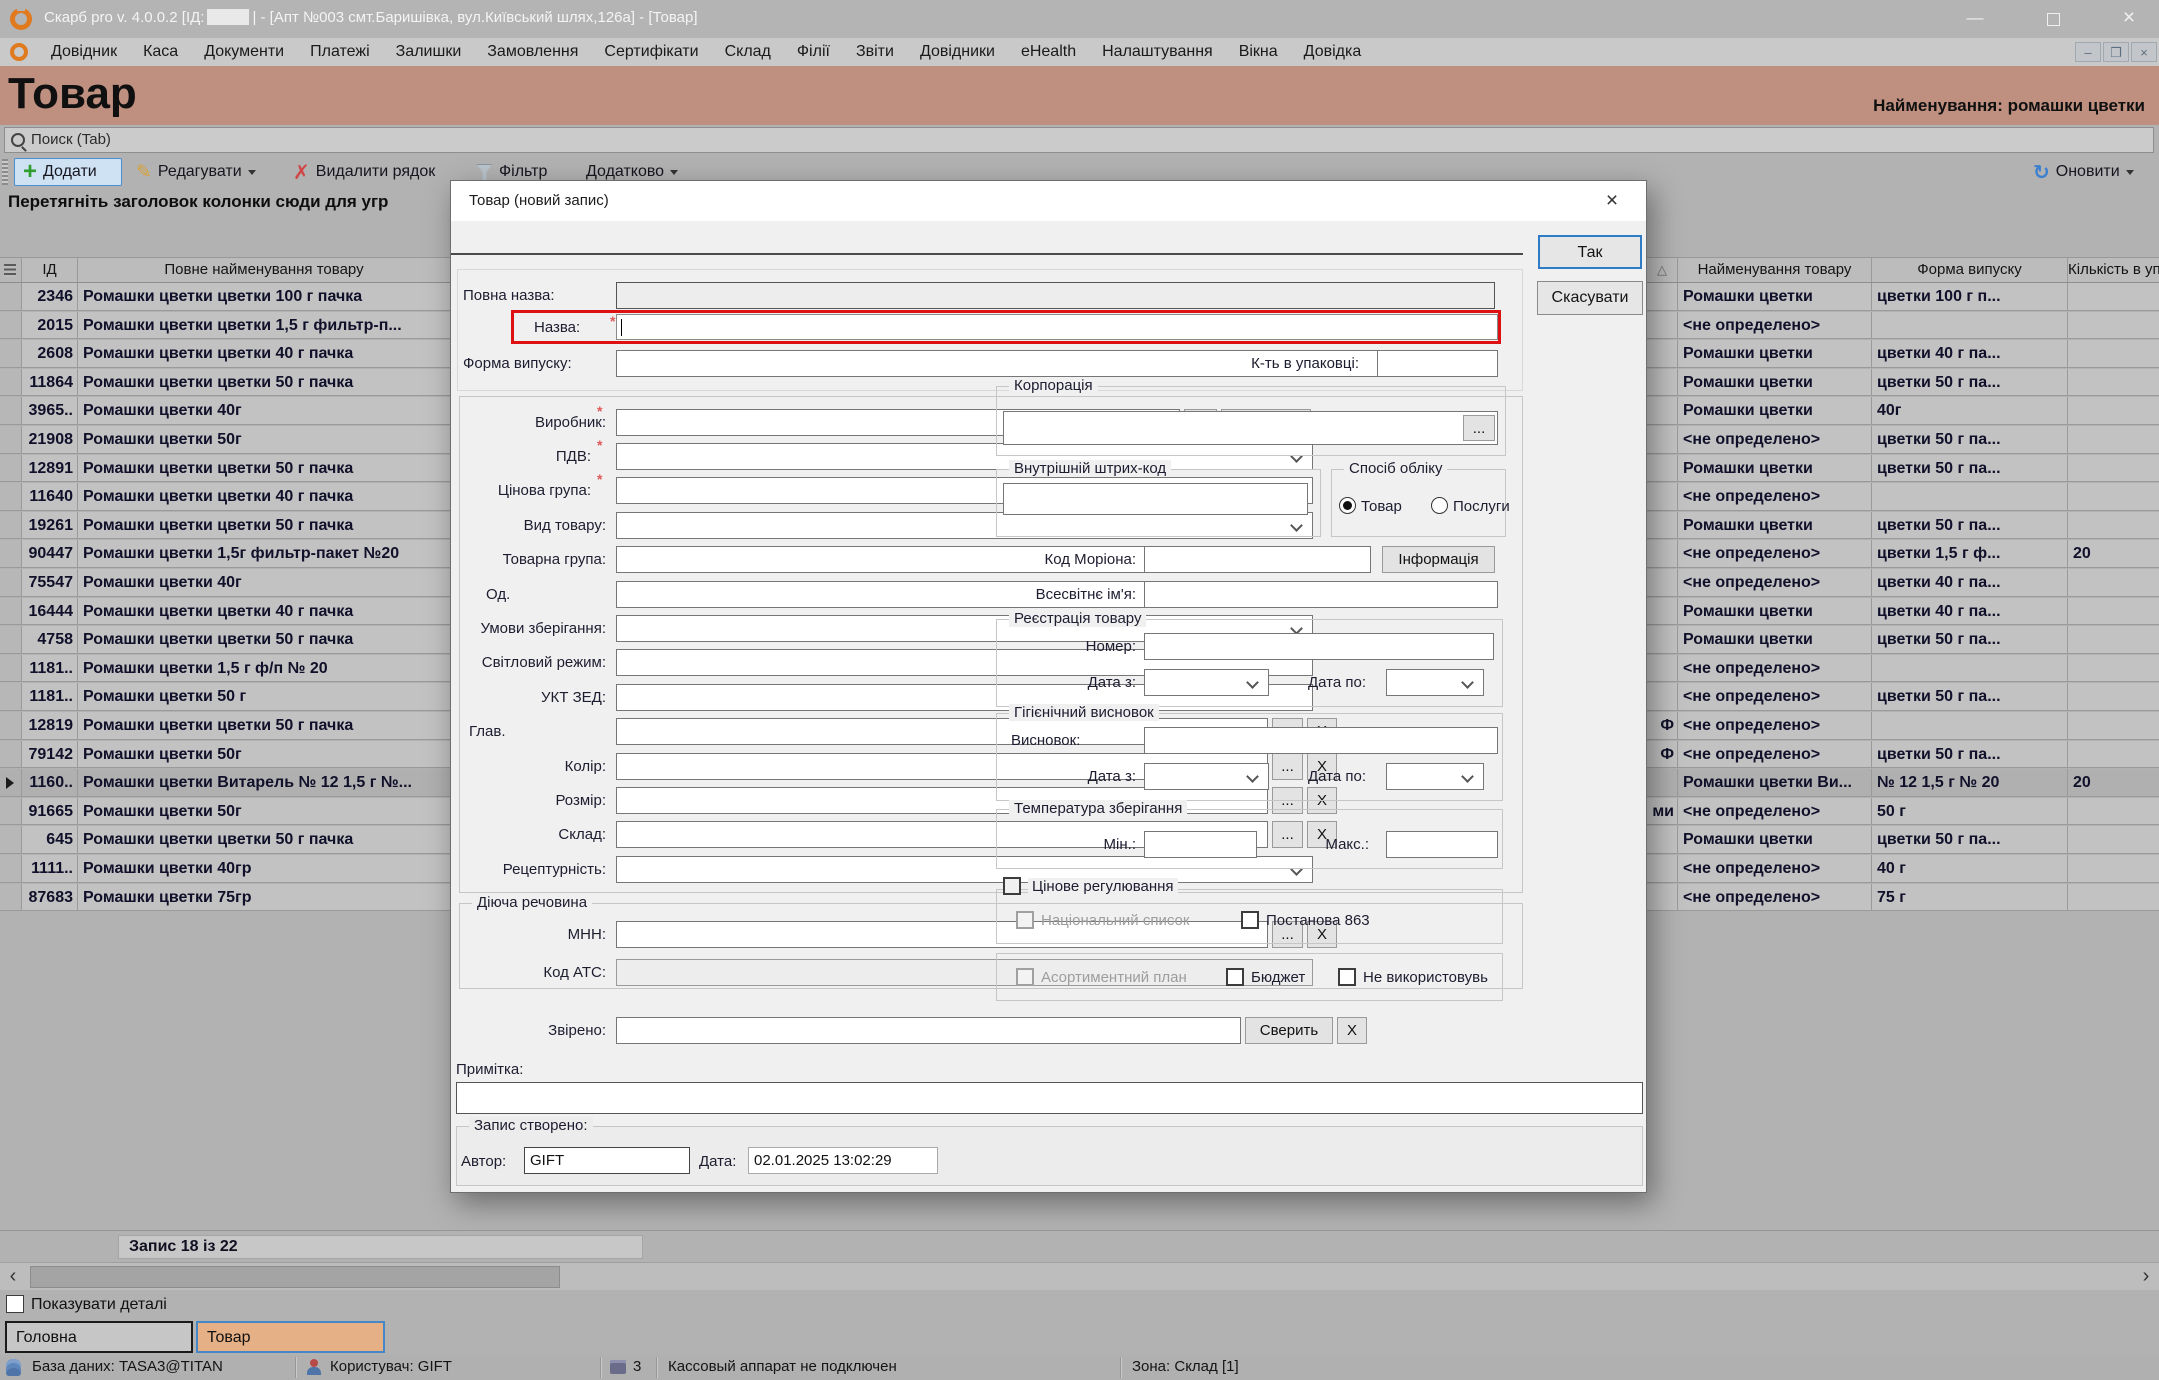 The image size is (2159, 1380). Describe the element at coordinates (532, 52) in the screenshot. I see `menu-item-5: Замовлення` at that location.